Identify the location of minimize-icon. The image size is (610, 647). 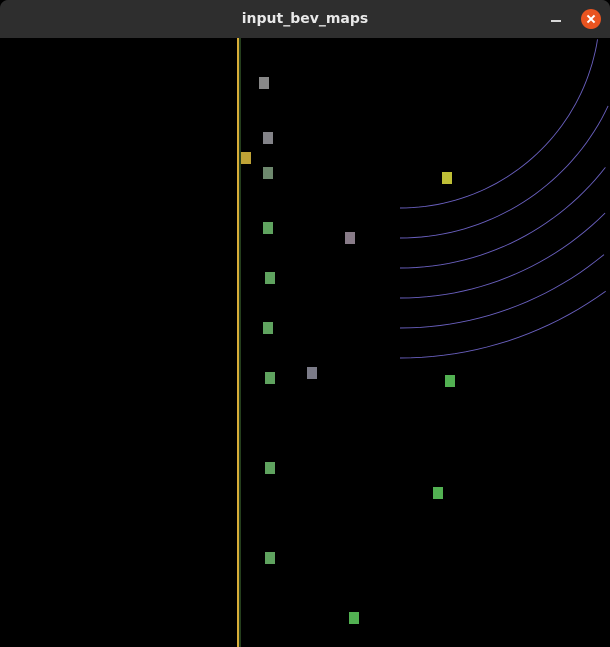
(556, 21).